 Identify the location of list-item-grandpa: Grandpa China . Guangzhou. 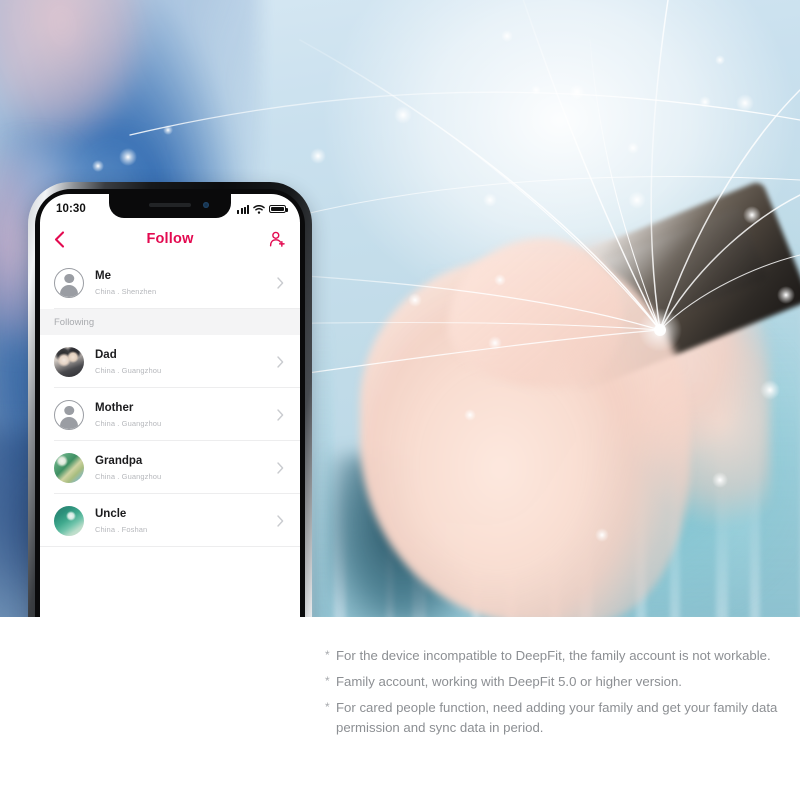
(170, 467).